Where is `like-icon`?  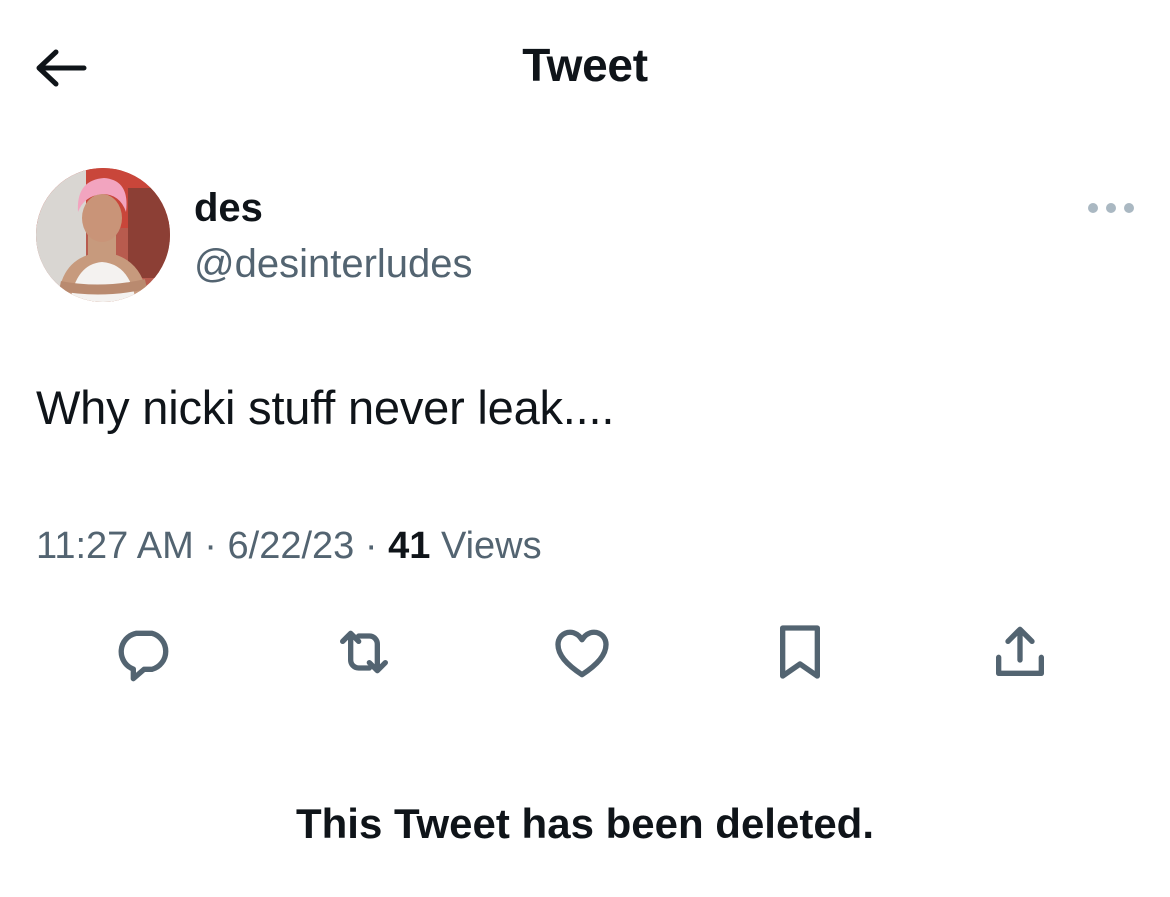
like-icon is located at coordinates (582, 653).